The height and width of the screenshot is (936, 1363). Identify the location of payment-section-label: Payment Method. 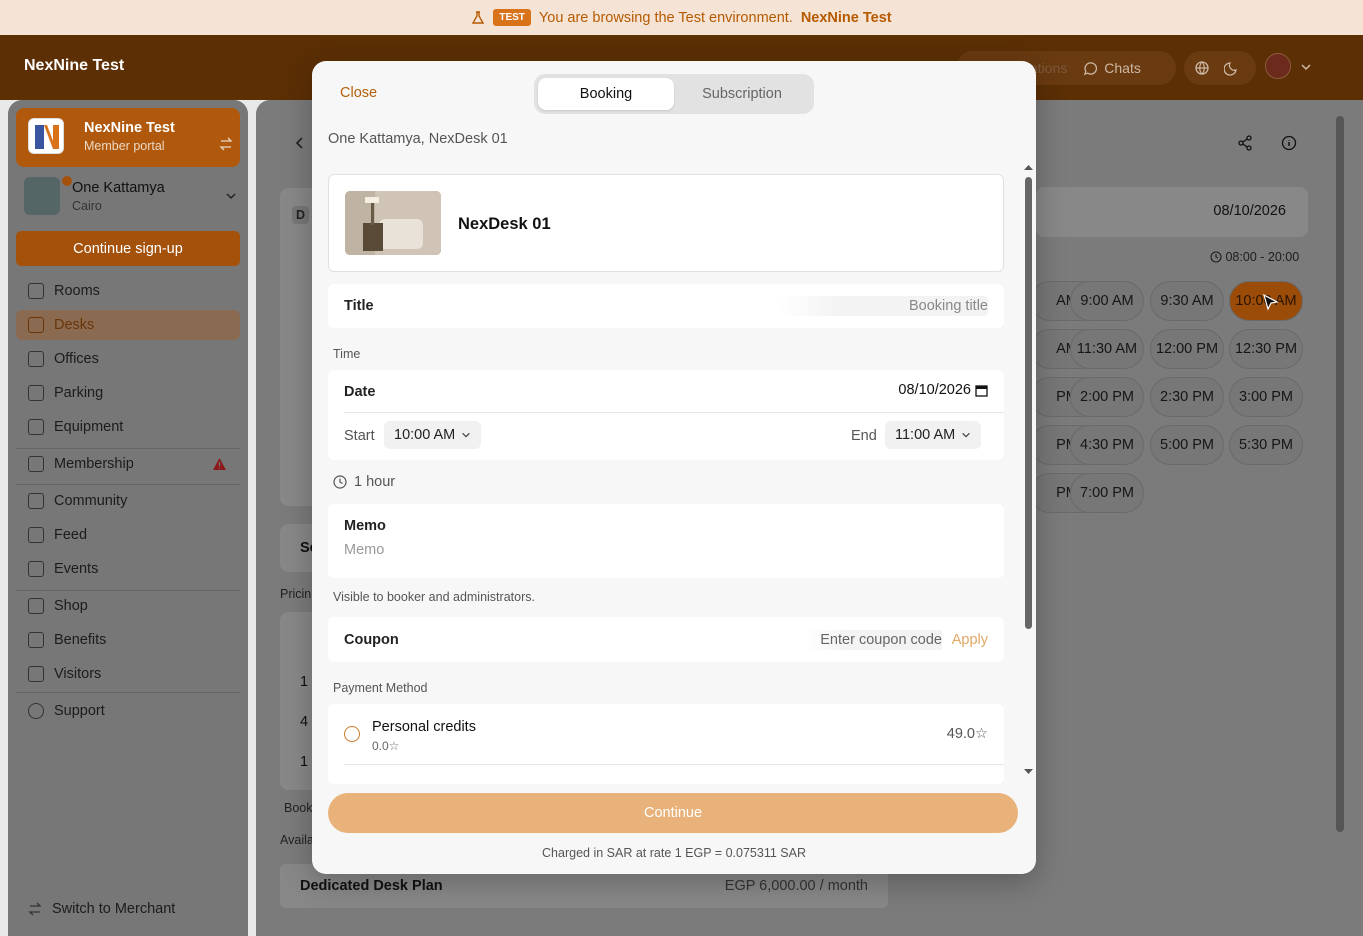
(380, 688).